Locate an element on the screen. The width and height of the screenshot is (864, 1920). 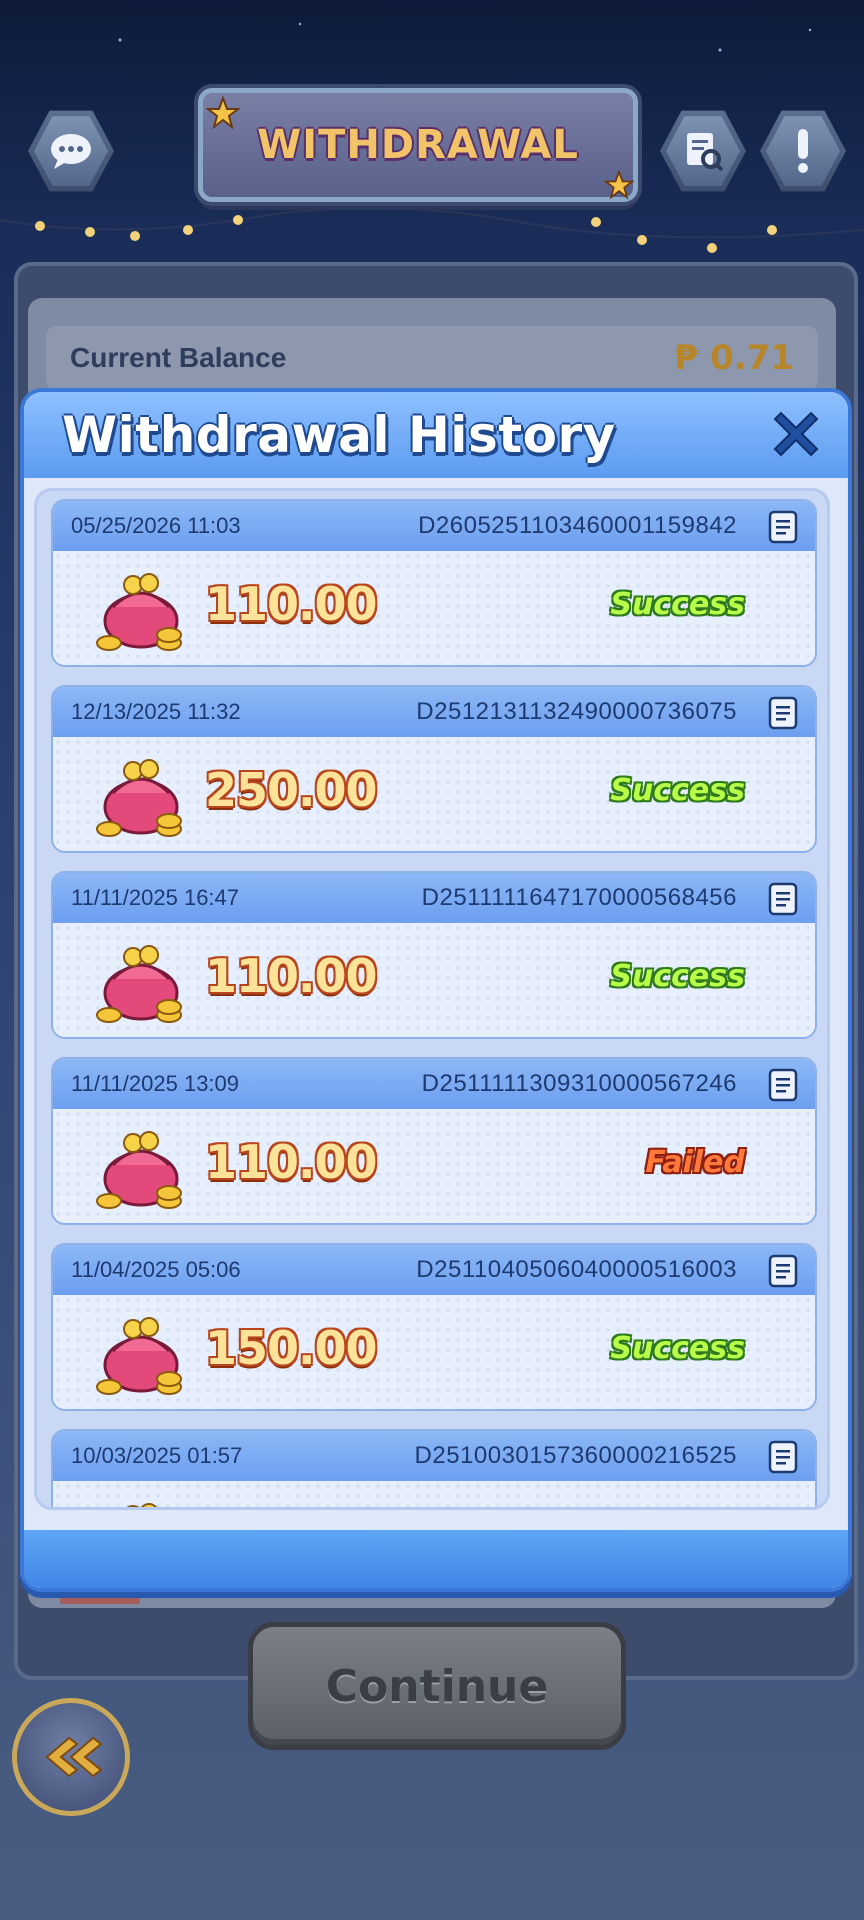
record-body: 150.00 Success is located at coordinates (434, 1352).